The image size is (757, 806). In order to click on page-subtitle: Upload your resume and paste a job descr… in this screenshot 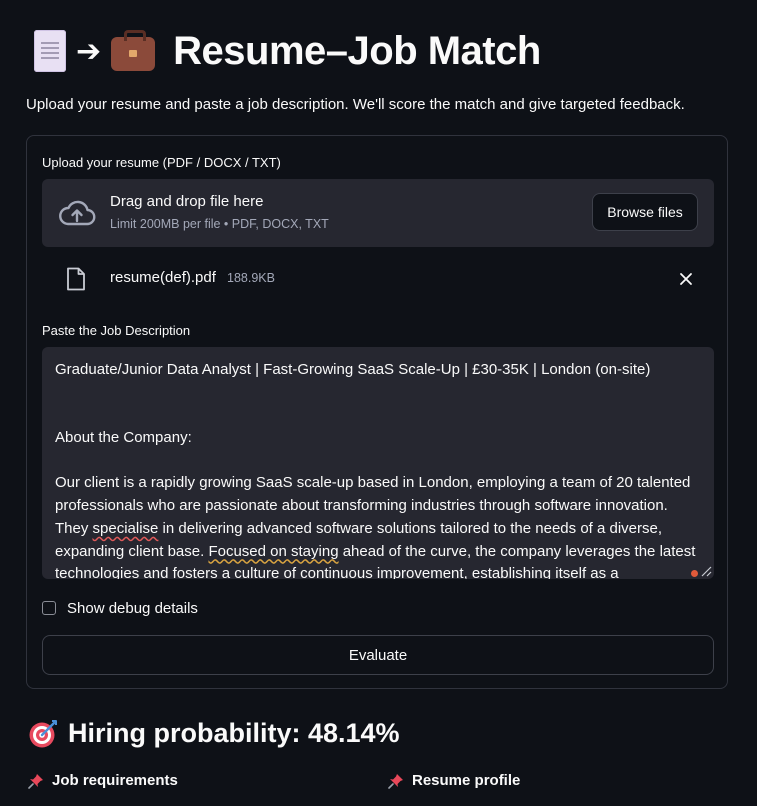, I will do `click(355, 104)`.